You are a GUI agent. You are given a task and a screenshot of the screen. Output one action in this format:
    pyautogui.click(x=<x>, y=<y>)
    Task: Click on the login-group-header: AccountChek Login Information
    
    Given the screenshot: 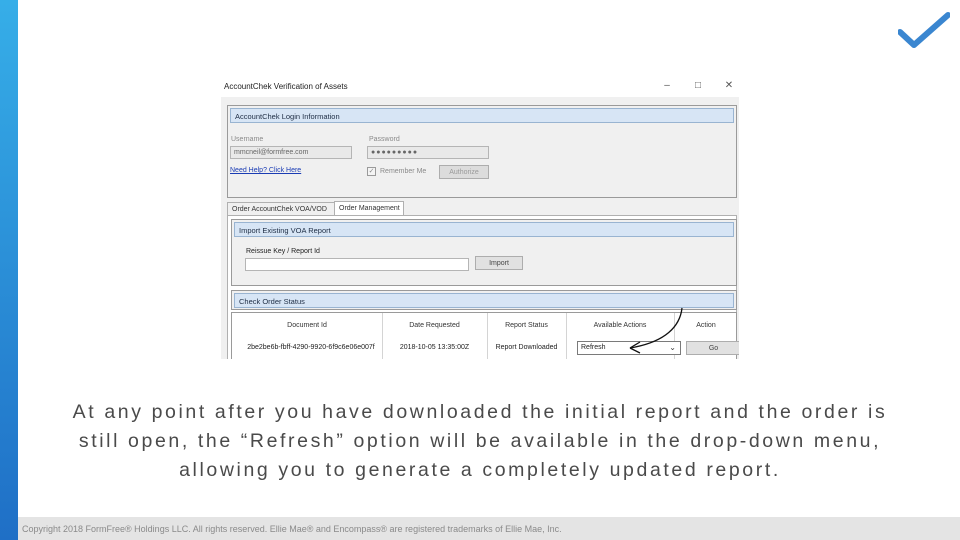 What is the action you would take?
    pyautogui.click(x=482, y=115)
    